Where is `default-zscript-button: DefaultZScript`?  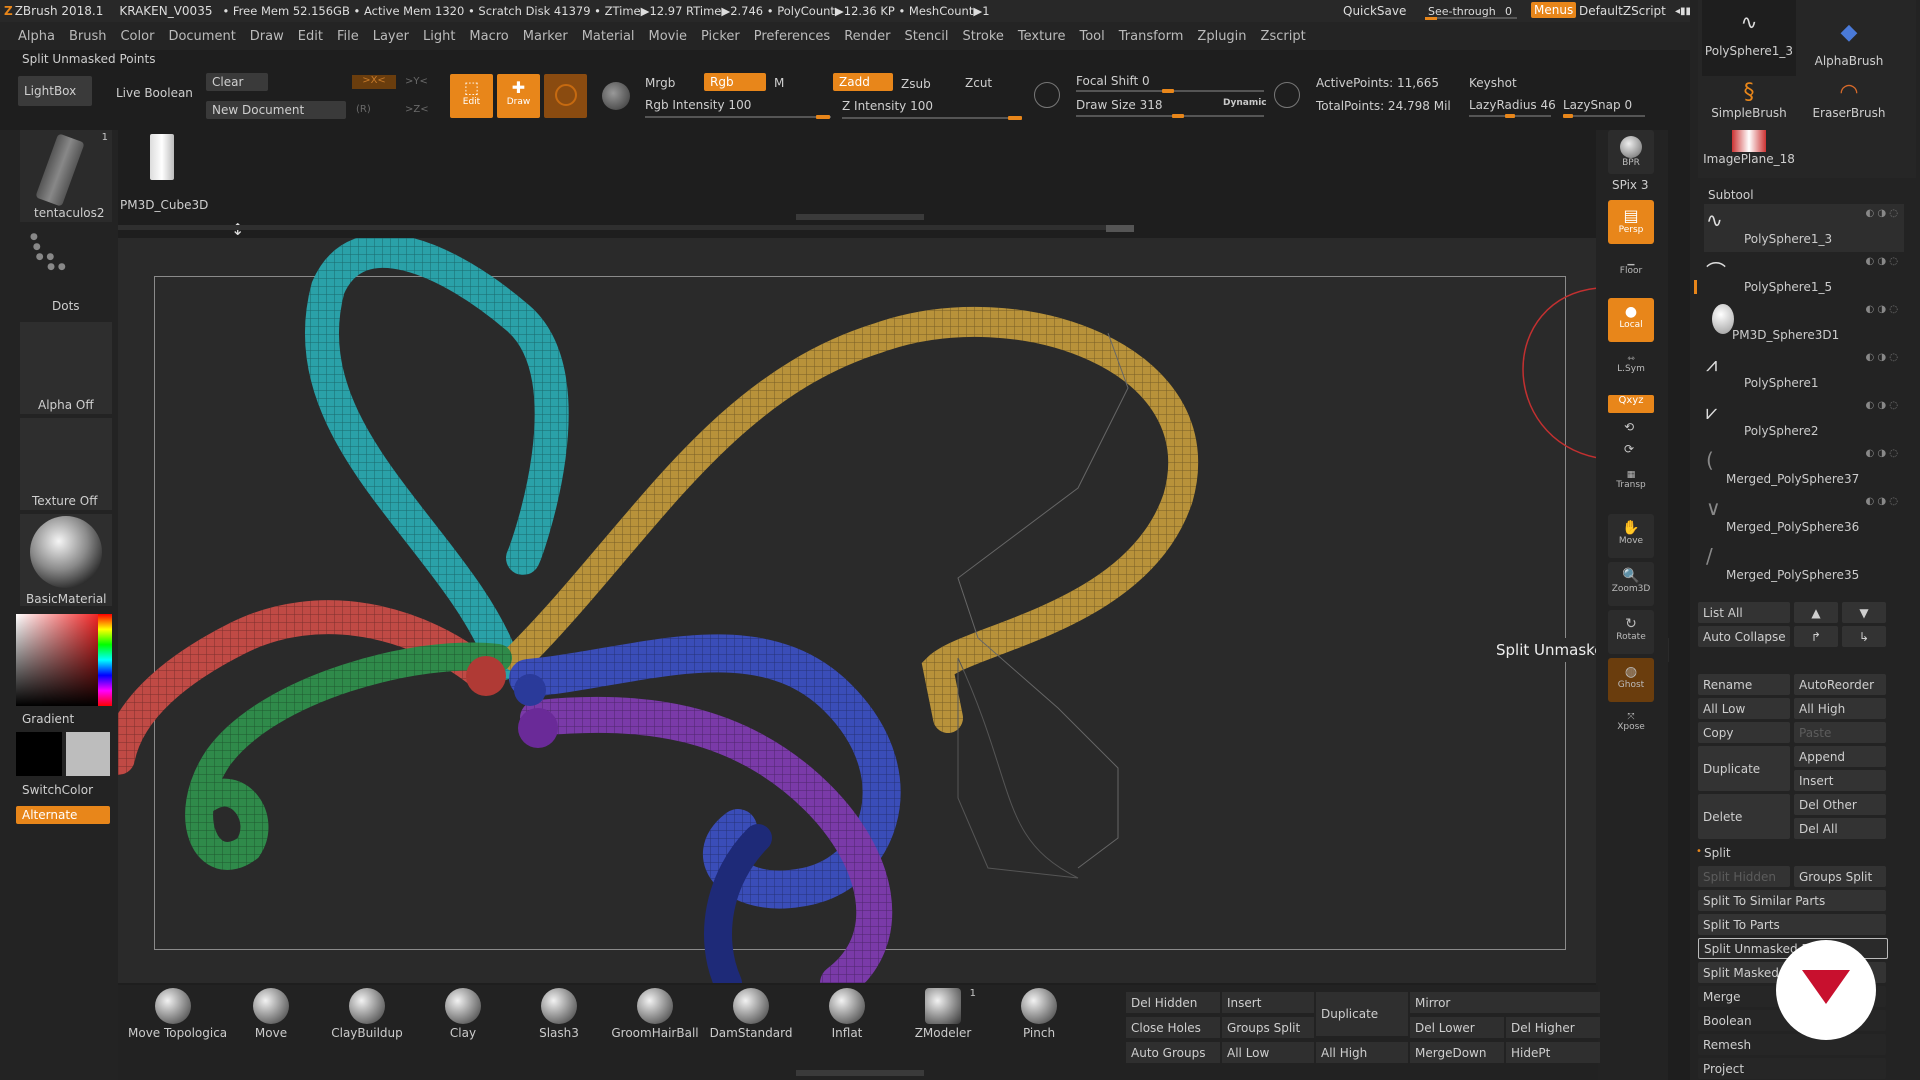 default-zscript-button: DefaultZScript is located at coordinates (1622, 11).